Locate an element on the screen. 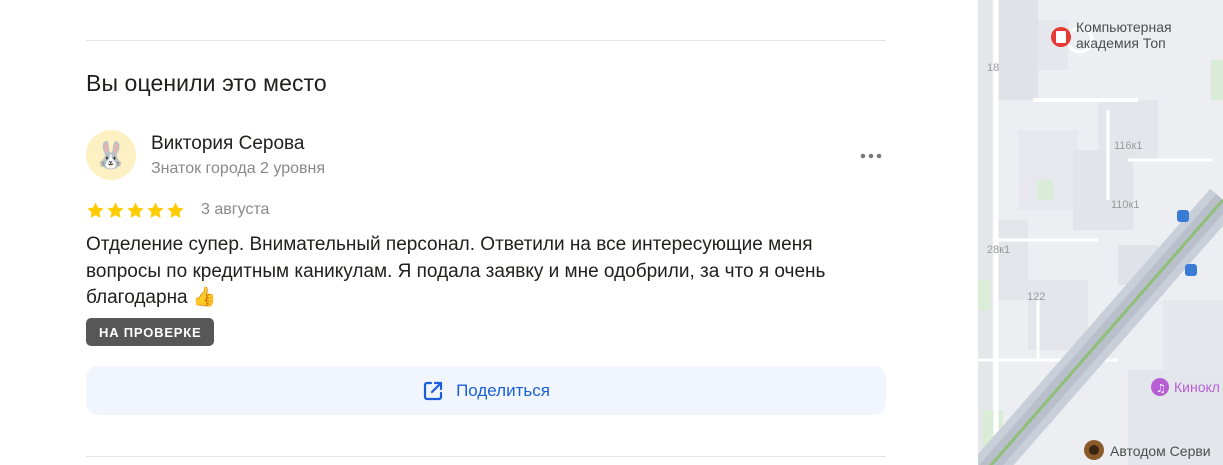 The height and width of the screenshot is (465, 1223). more-dots-icon is located at coordinates (871, 156).